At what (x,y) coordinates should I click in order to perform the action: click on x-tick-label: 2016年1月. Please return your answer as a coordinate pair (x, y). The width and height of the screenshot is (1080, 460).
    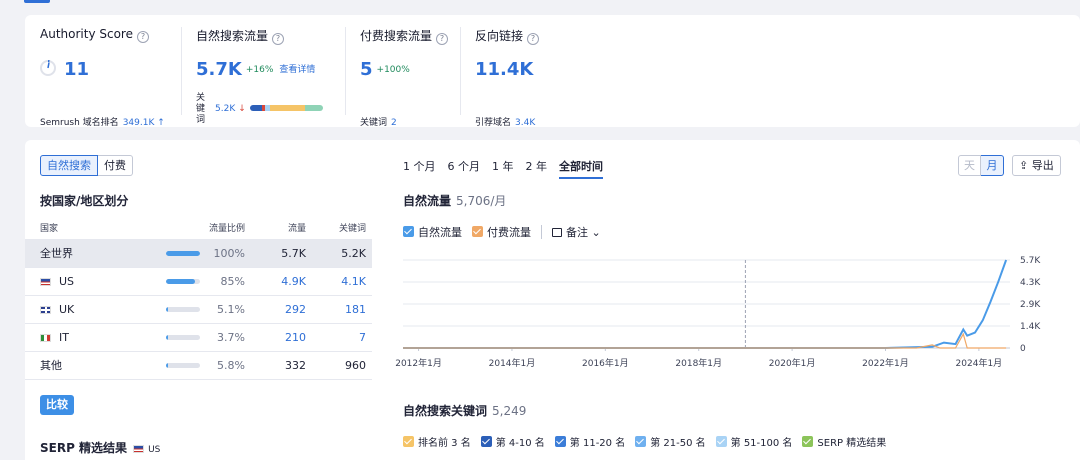
    Looking at the image, I should click on (605, 363).